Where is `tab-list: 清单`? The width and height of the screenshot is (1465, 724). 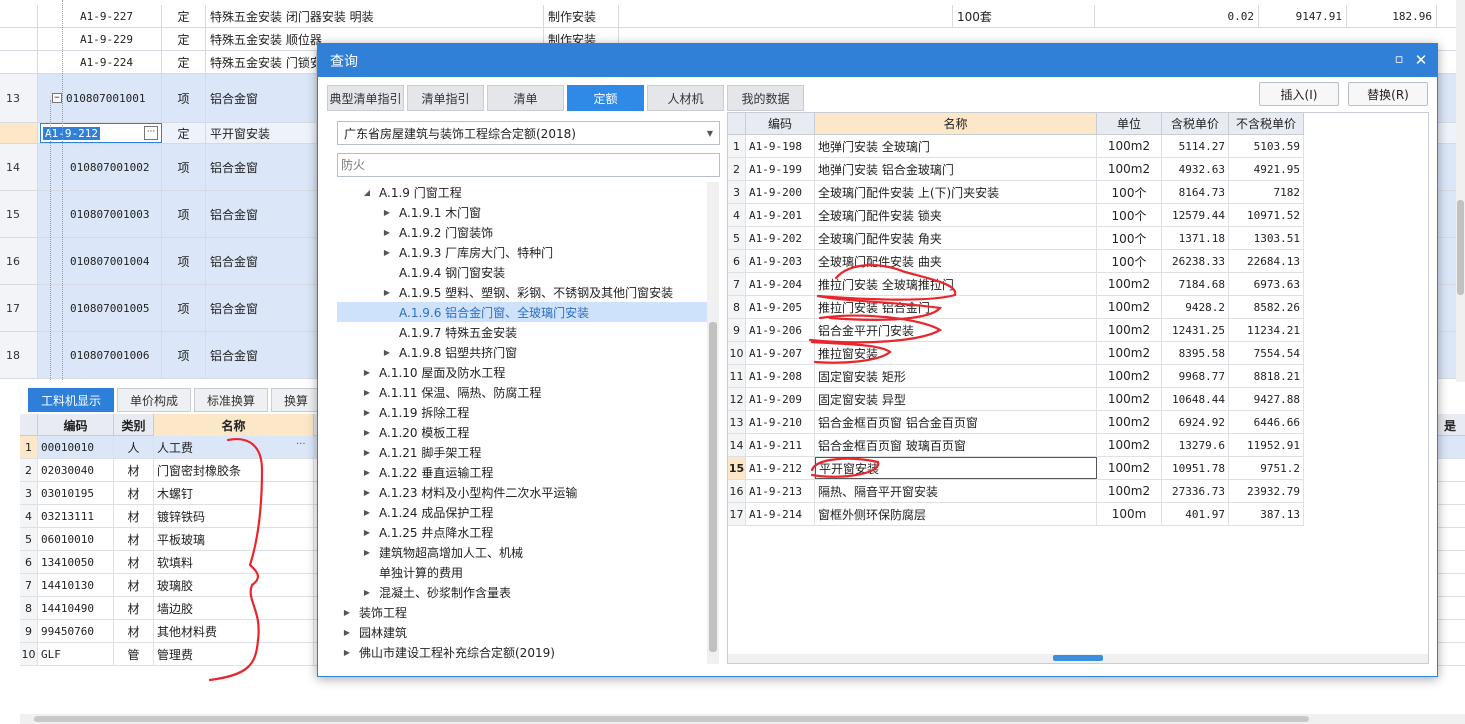
tab-list: 清单 is located at coordinates (525, 98).